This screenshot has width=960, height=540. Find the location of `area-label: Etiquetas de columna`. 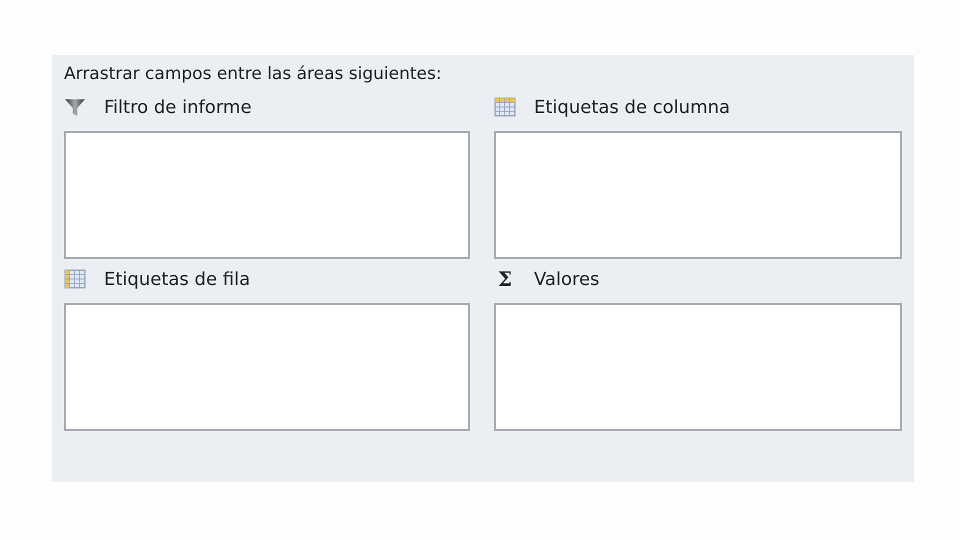

area-label: Etiquetas de columna is located at coordinates (632, 107).